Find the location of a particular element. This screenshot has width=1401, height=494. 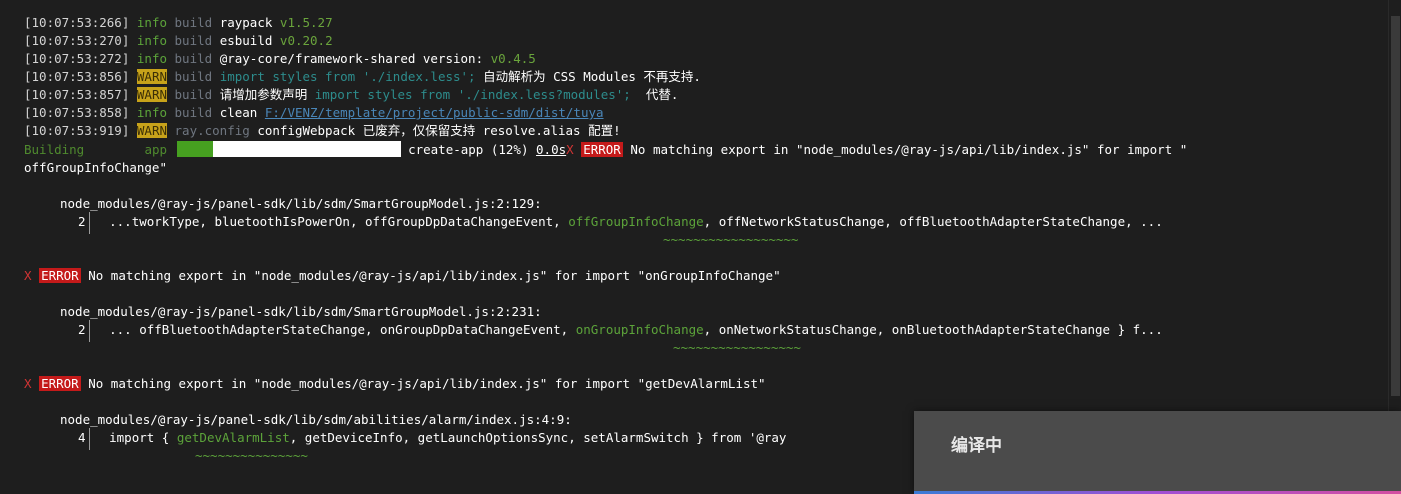

timestamp: [10:07:53:858] is located at coordinates (77, 112).